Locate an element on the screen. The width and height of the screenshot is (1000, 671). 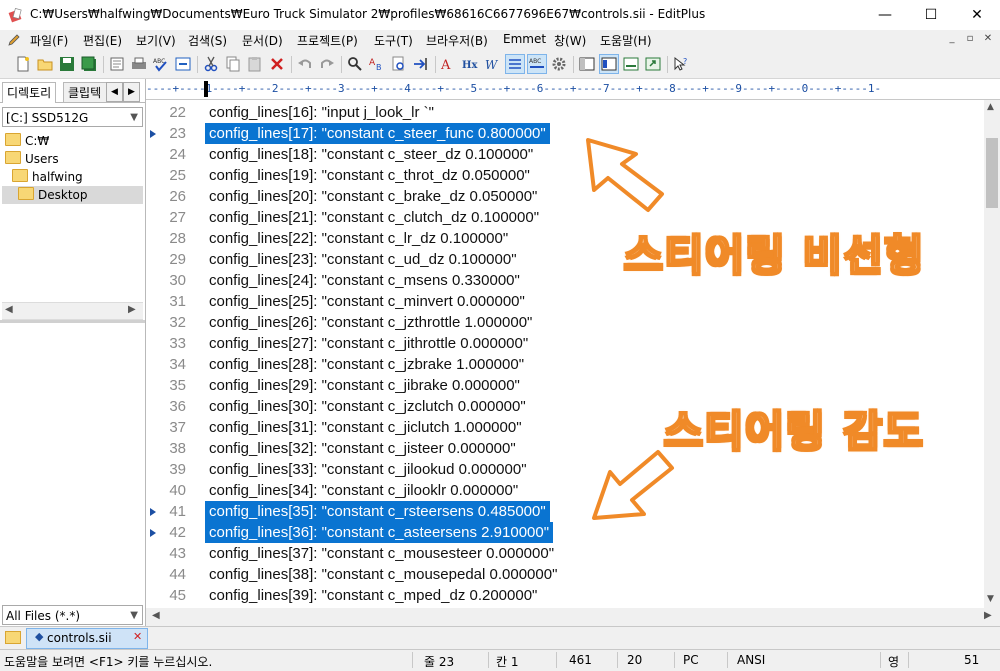
tree-item-label: C:₩ is located at coordinates (37, 141).